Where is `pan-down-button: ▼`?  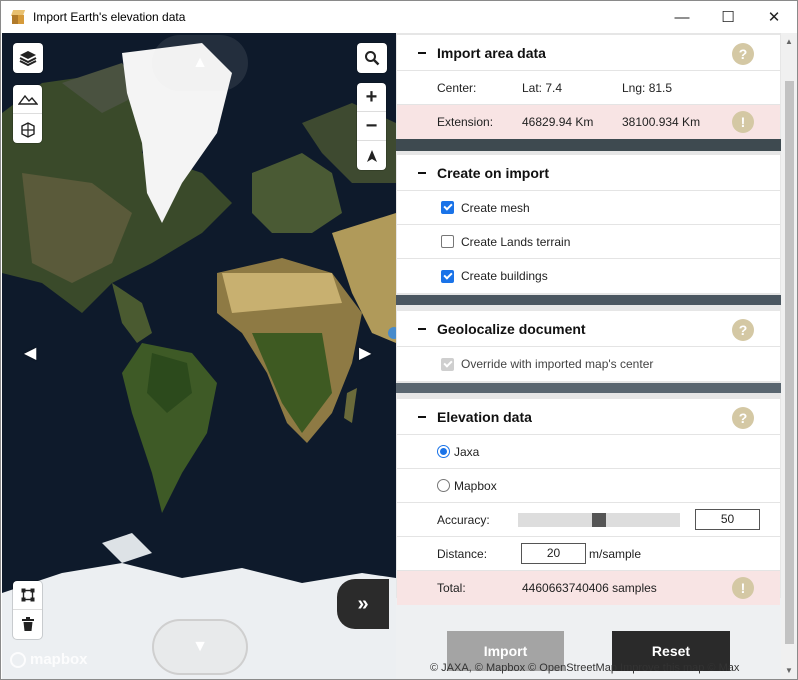
pan-down-button: ▼ is located at coordinates (200, 647).